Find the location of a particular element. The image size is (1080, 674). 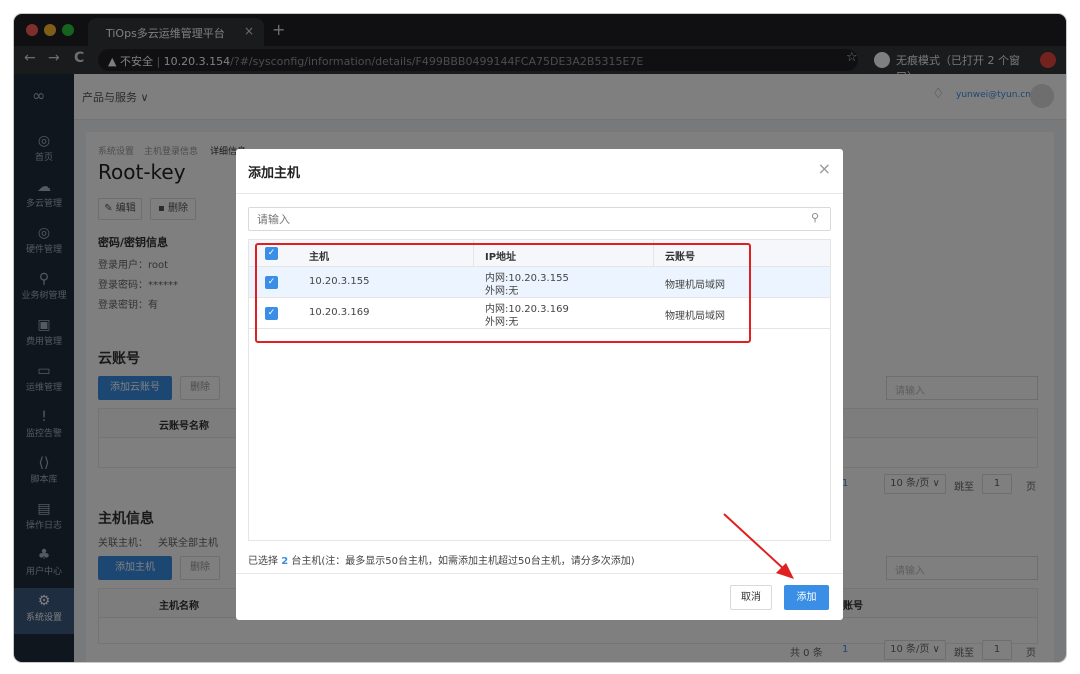

host-search-field is located at coordinates (539, 219).